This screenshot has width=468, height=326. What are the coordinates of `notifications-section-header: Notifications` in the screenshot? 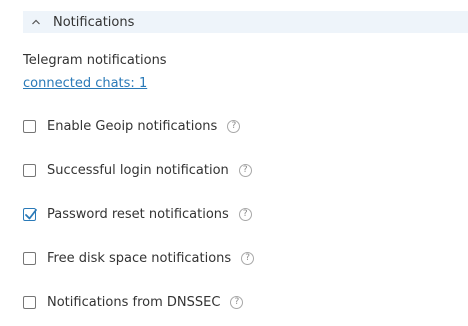 It's located at (245, 22).